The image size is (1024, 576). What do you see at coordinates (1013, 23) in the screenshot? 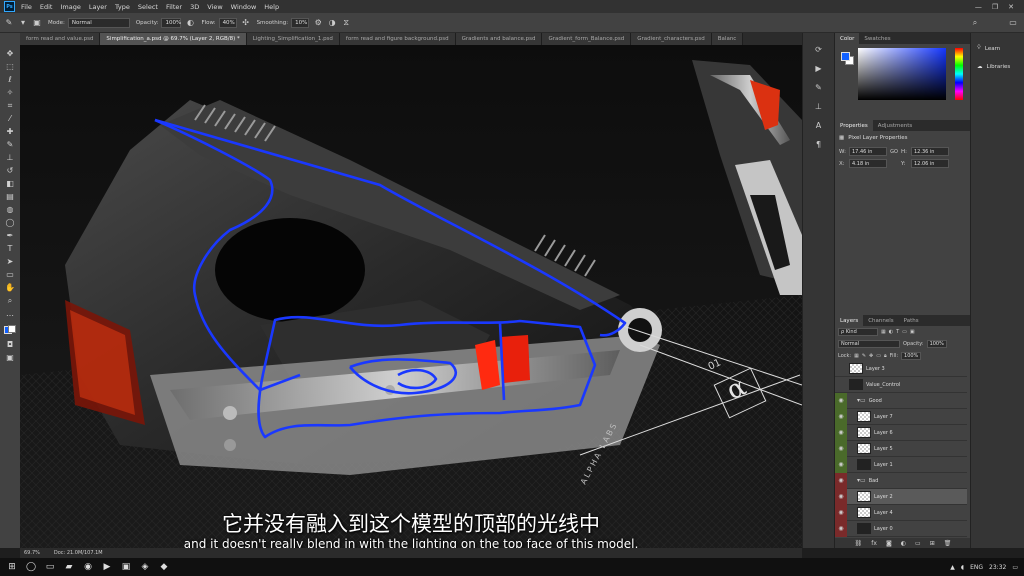
I see `workspace-icon: ▭` at bounding box center [1013, 23].